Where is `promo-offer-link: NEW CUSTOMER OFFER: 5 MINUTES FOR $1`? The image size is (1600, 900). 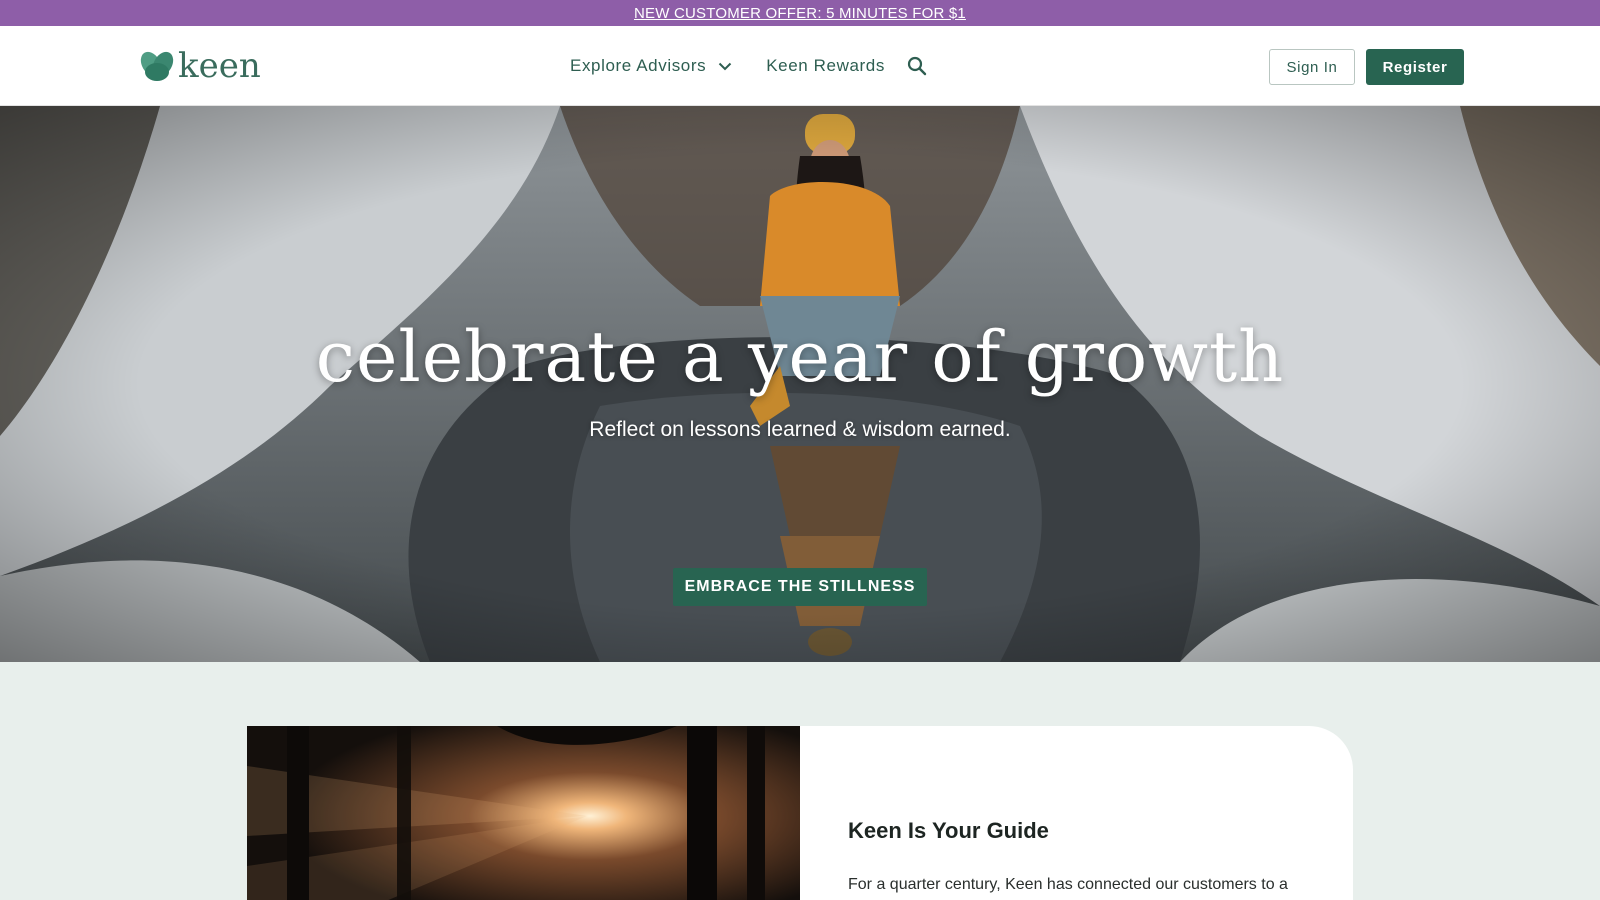
promo-offer-link: NEW CUSTOMER OFFER: 5 MINUTES FOR $1 is located at coordinates (800, 13).